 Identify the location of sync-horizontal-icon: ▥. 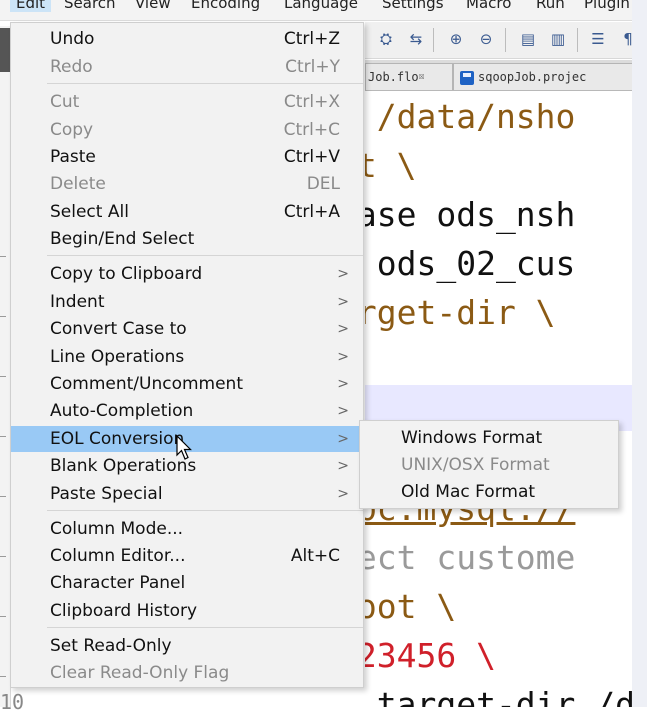
(558, 39).